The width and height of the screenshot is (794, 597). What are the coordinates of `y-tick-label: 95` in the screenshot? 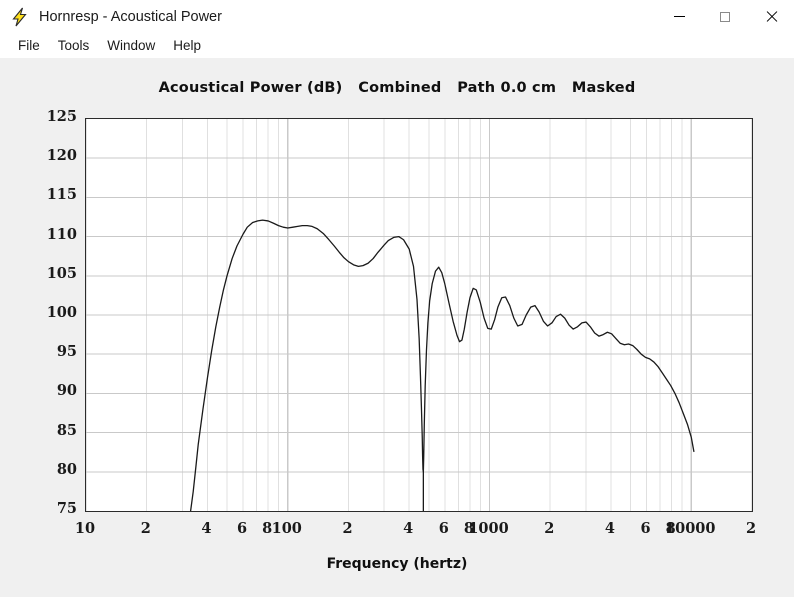 It's located at (66, 352).